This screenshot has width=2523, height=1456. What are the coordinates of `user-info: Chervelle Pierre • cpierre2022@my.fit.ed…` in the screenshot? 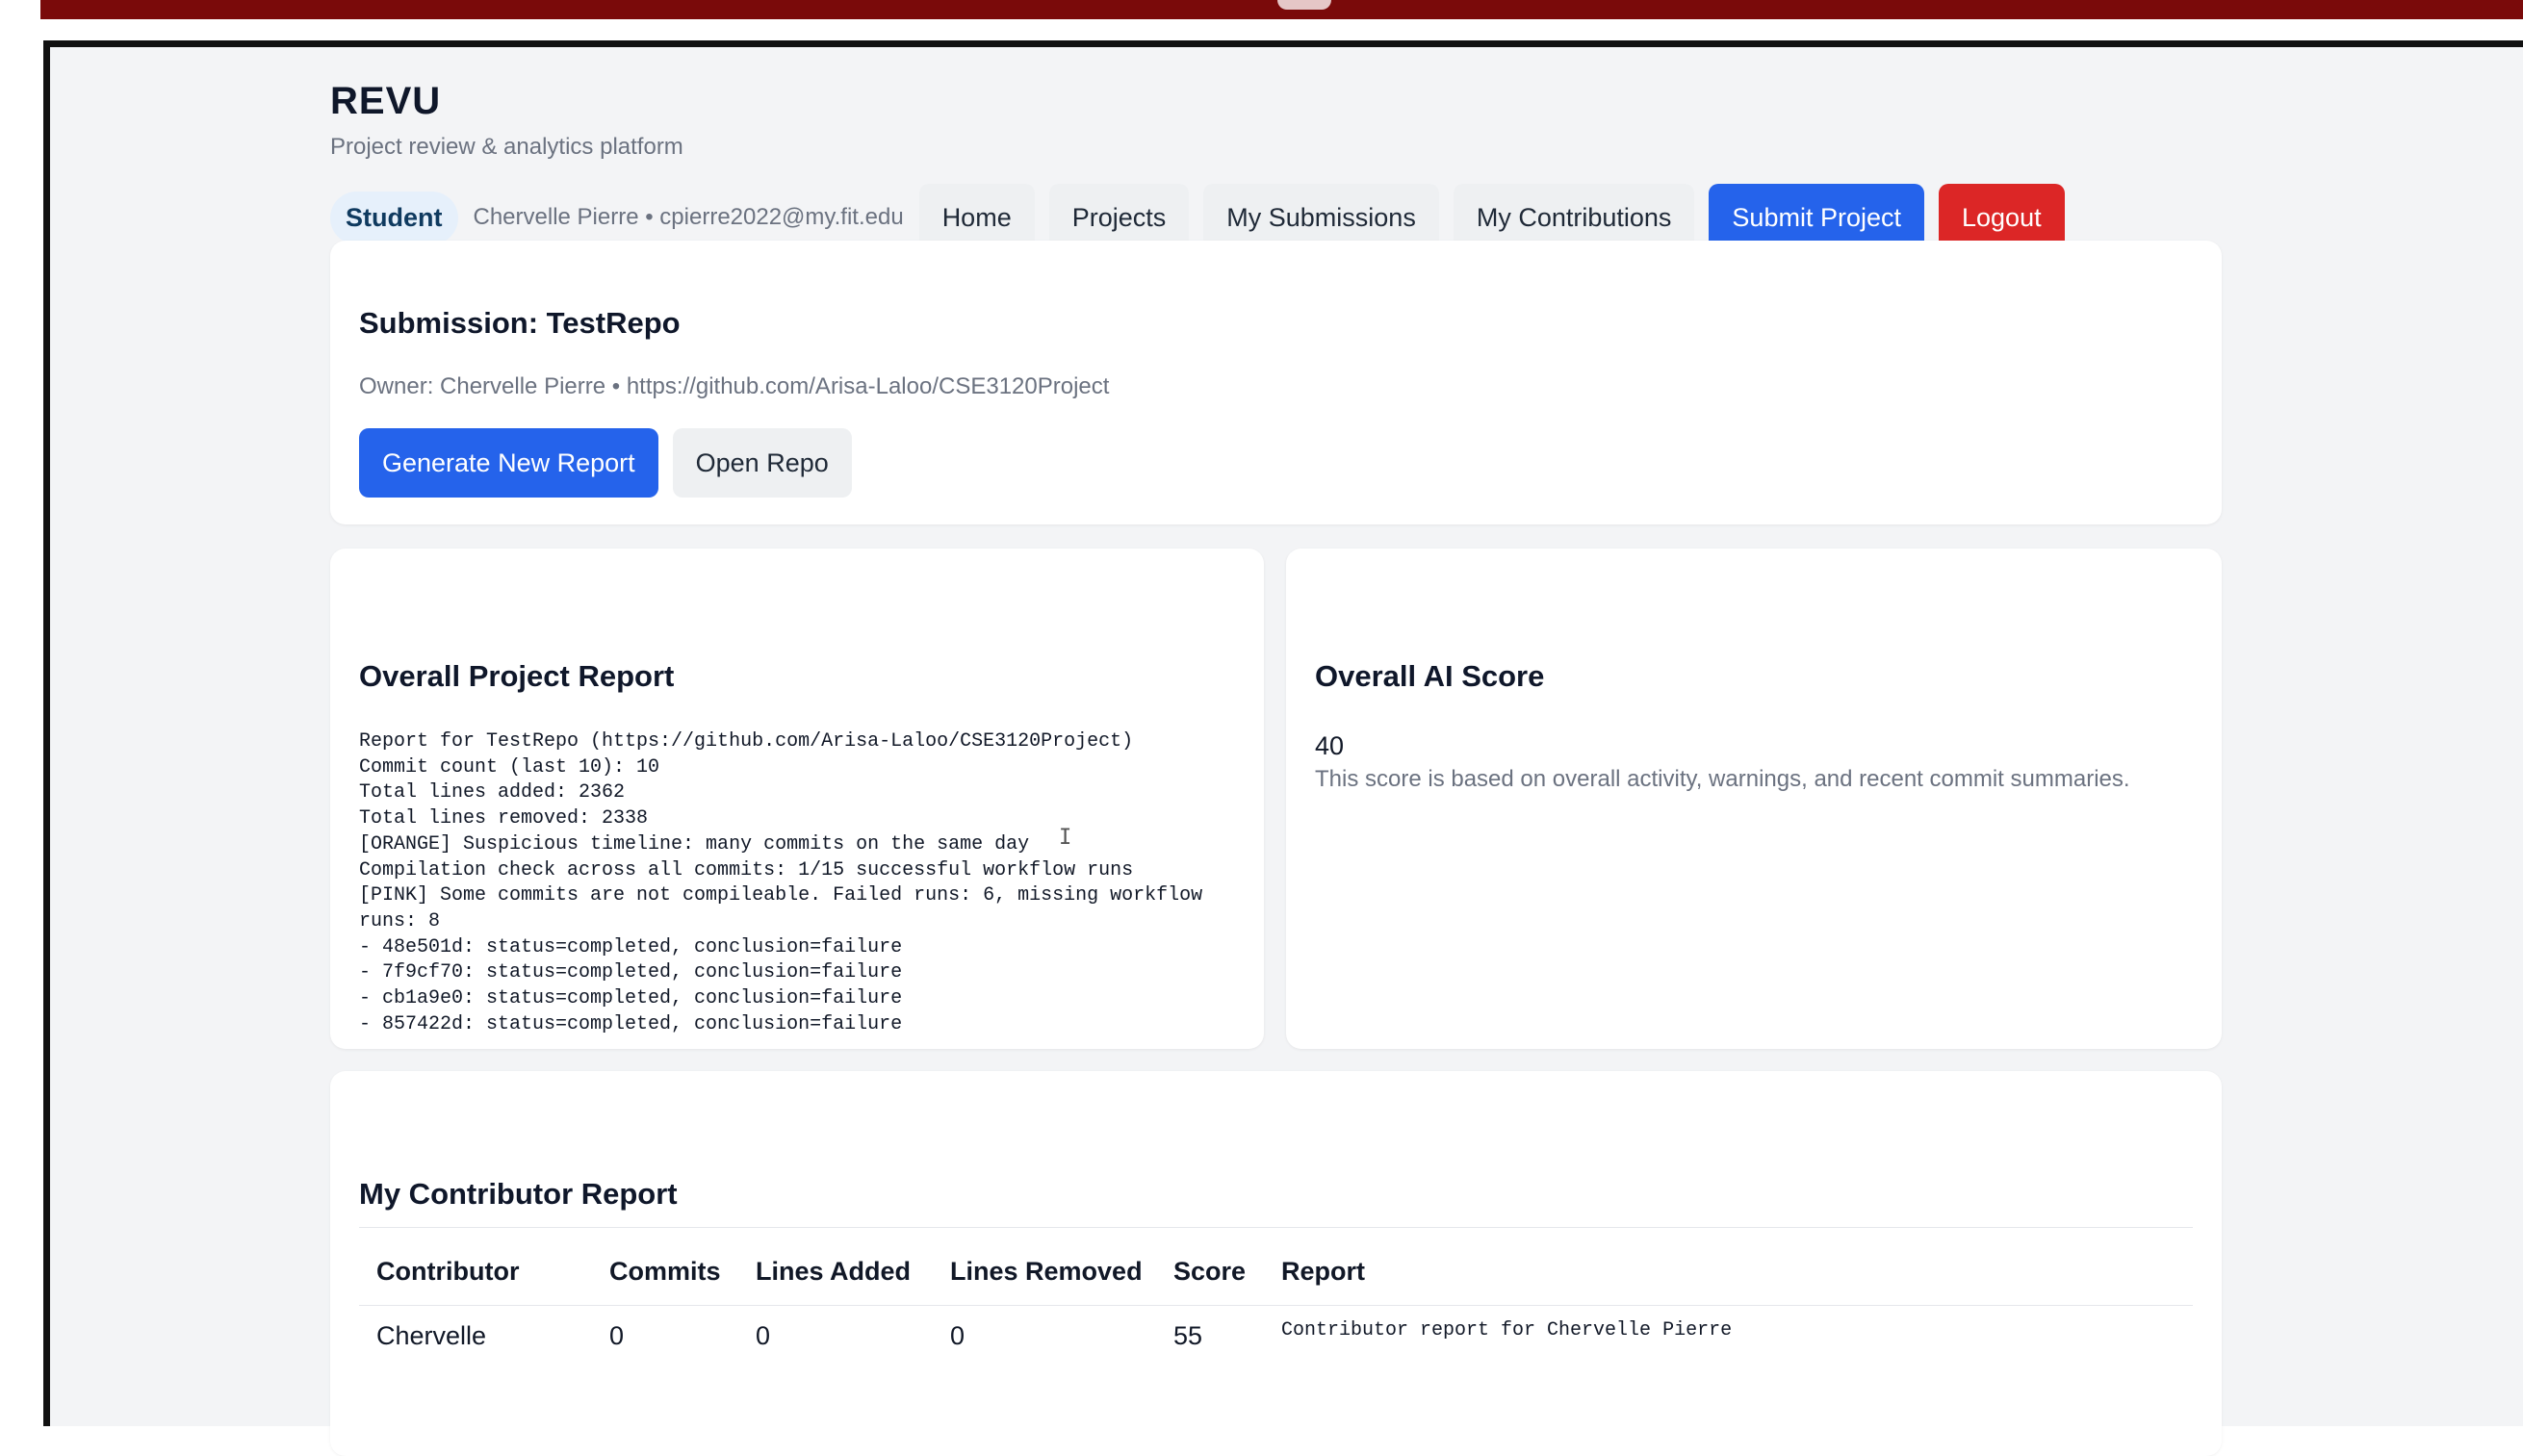 It's located at (688, 217).